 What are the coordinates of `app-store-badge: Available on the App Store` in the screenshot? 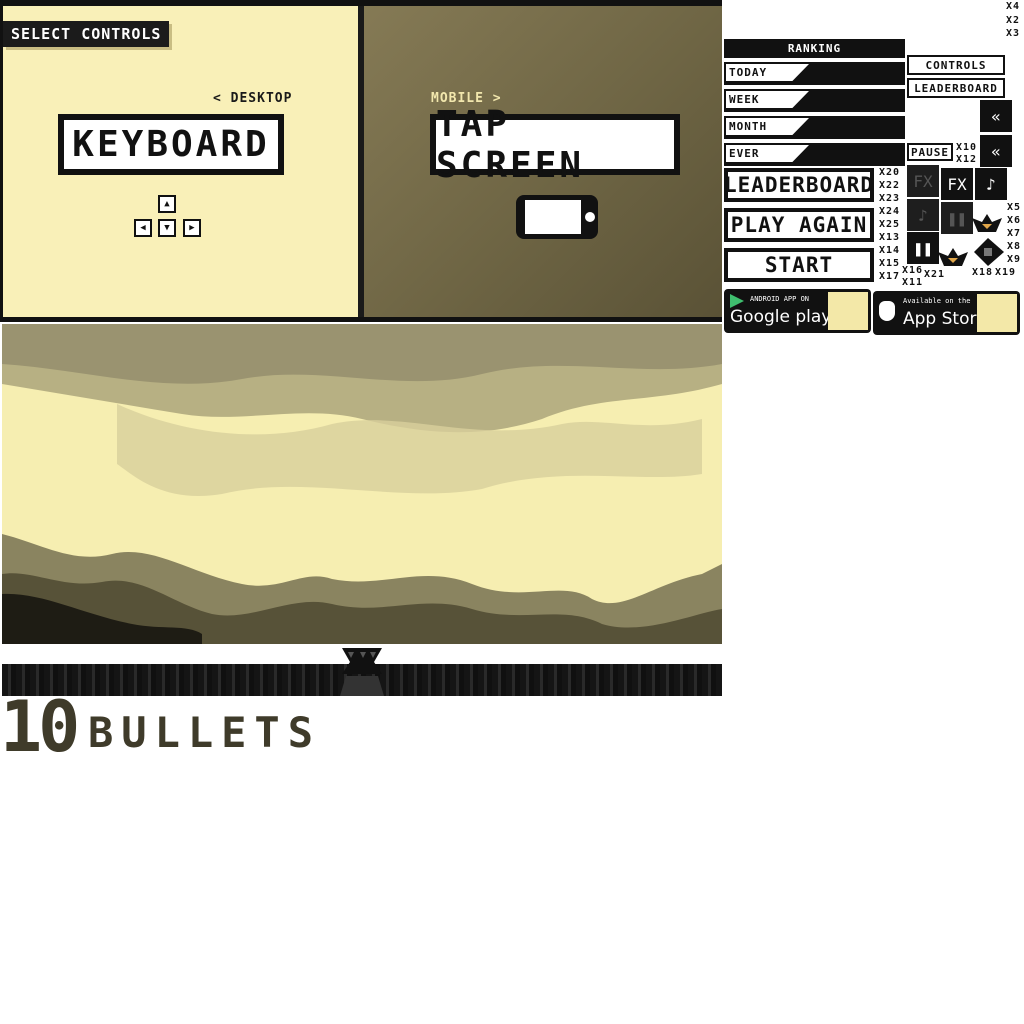 It's located at (946, 313).